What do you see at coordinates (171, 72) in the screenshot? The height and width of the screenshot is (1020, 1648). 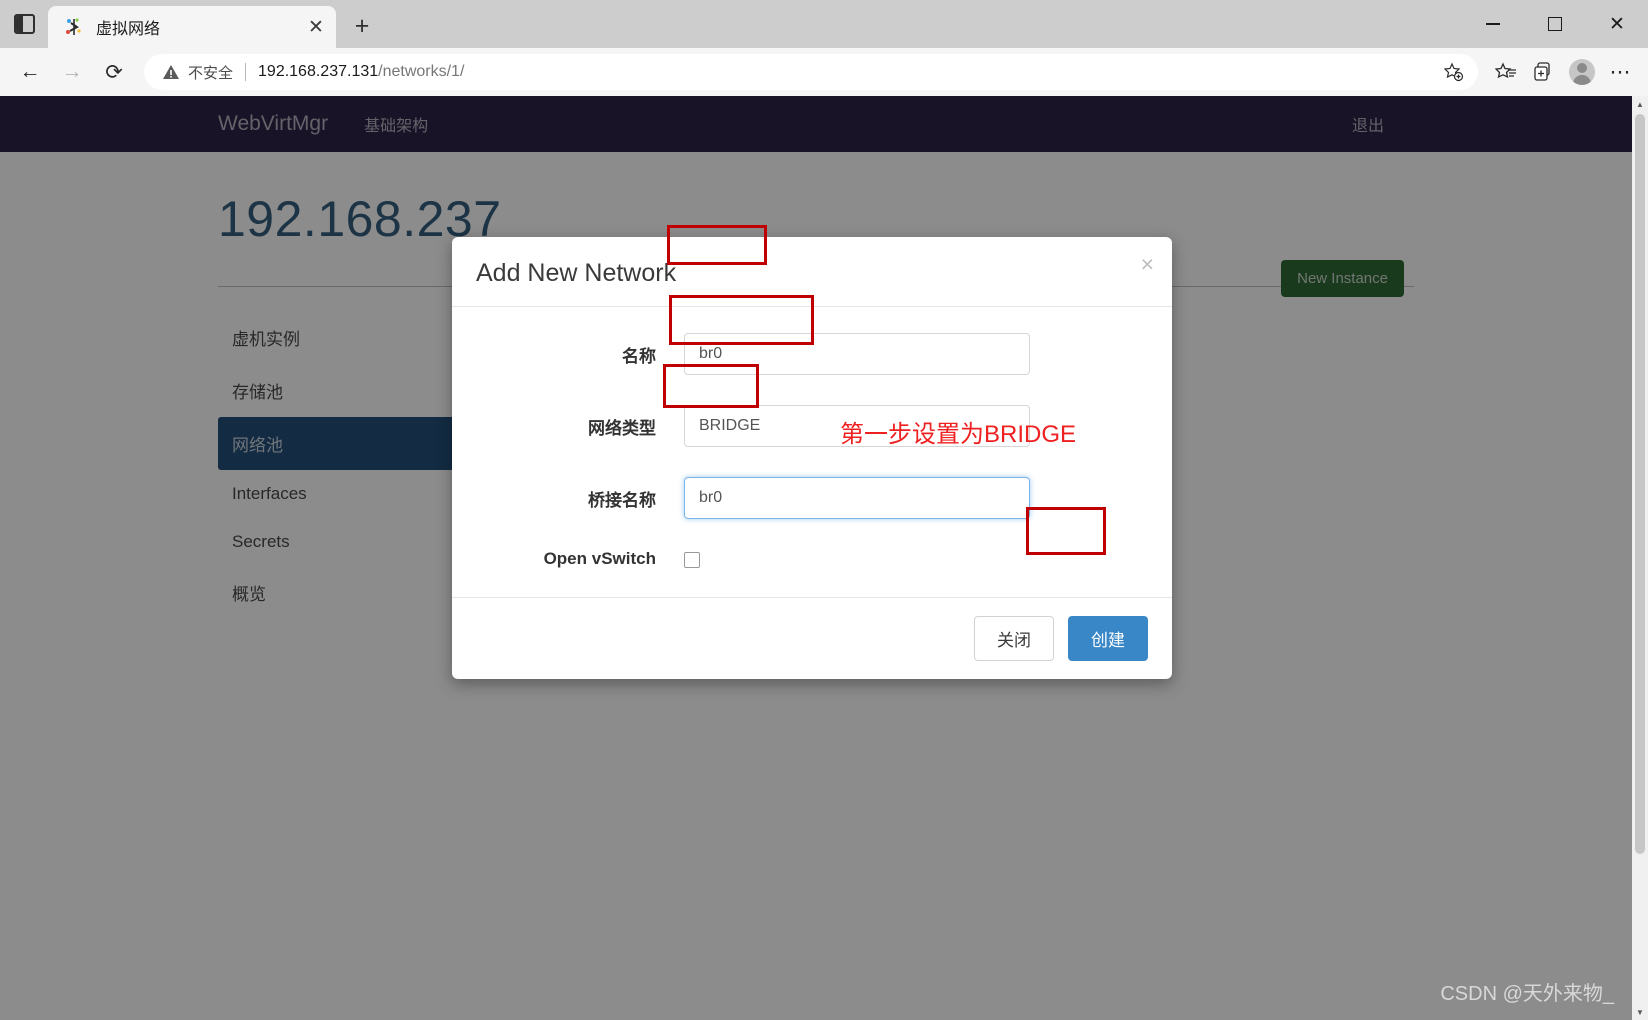 I see `not-secure-warning-icon` at bounding box center [171, 72].